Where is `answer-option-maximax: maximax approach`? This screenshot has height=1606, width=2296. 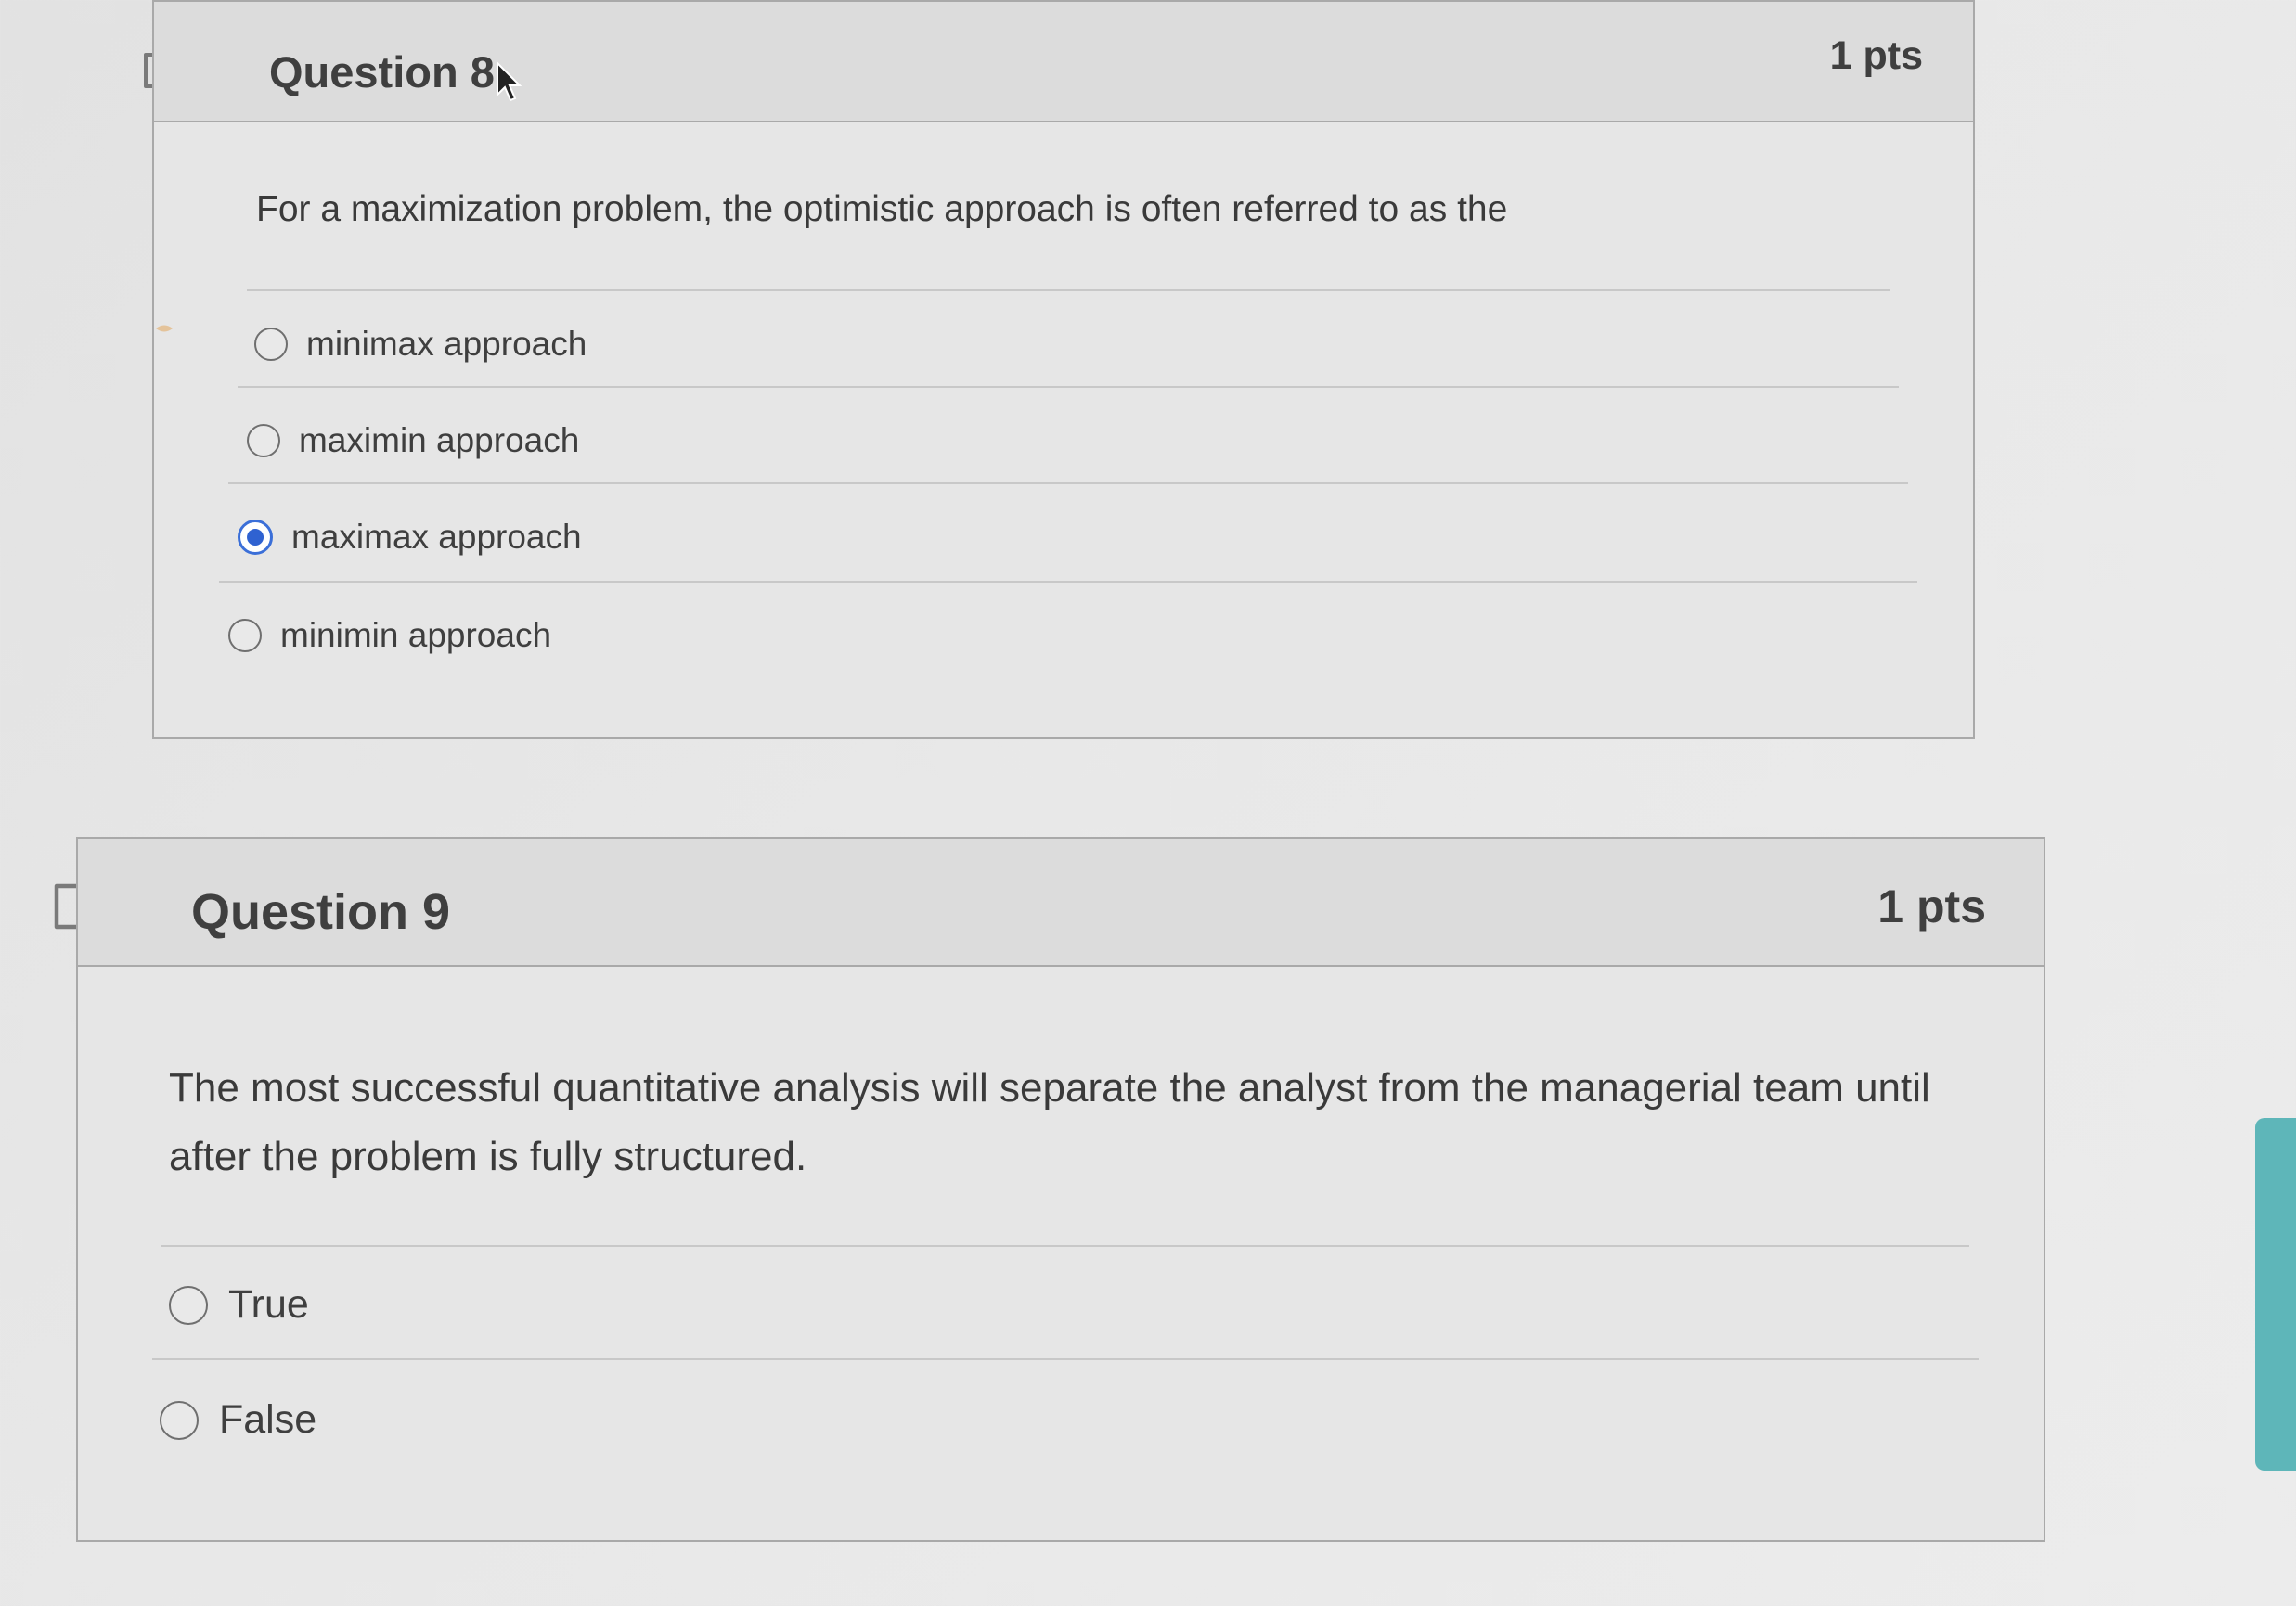
answer-option-maximax: maximax approach is located at coordinates (410, 537).